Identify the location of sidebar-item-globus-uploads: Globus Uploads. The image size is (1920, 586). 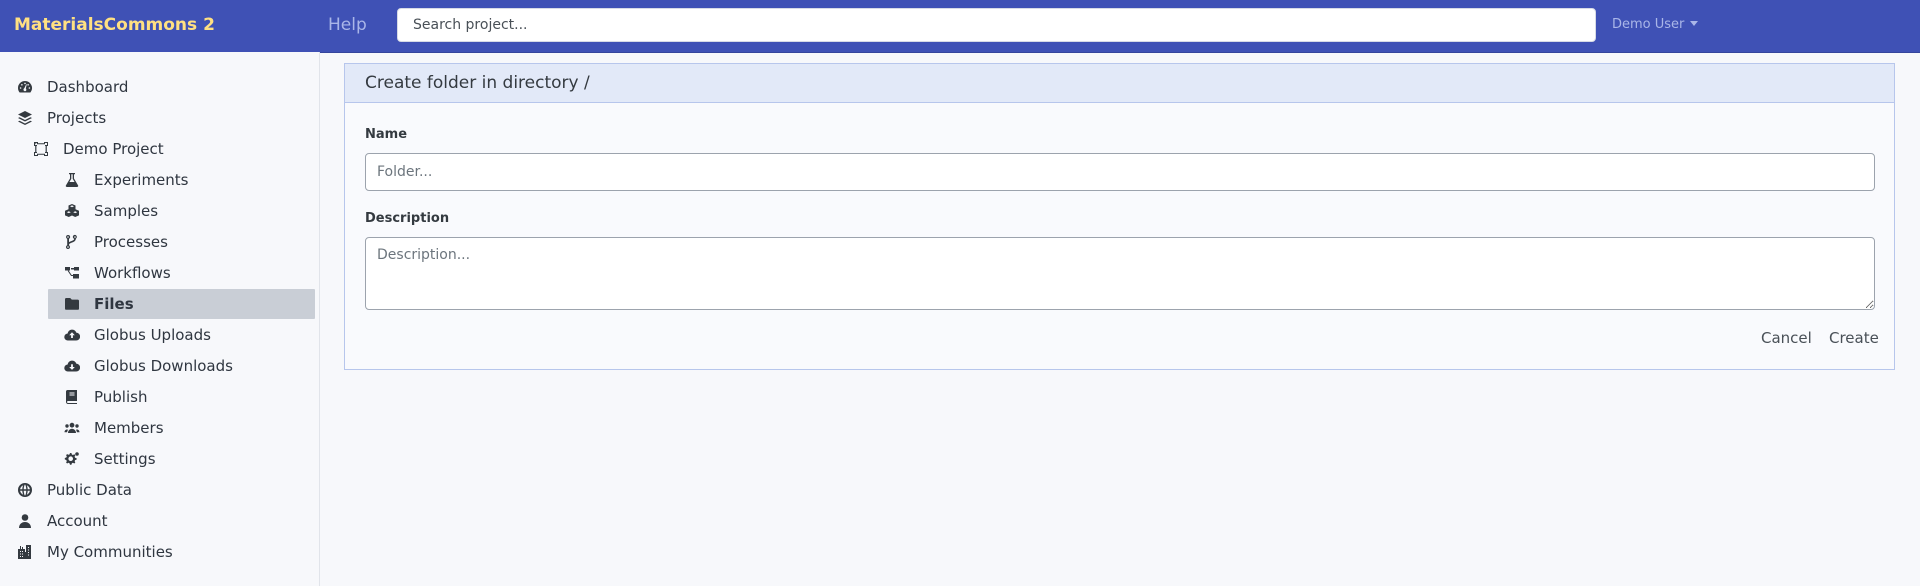
(137, 335).